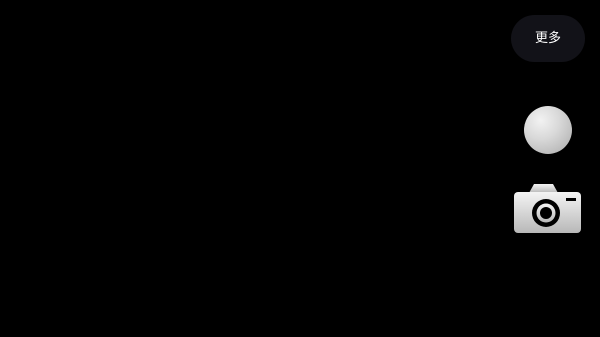  I want to click on shutter-button, so click(548, 130).